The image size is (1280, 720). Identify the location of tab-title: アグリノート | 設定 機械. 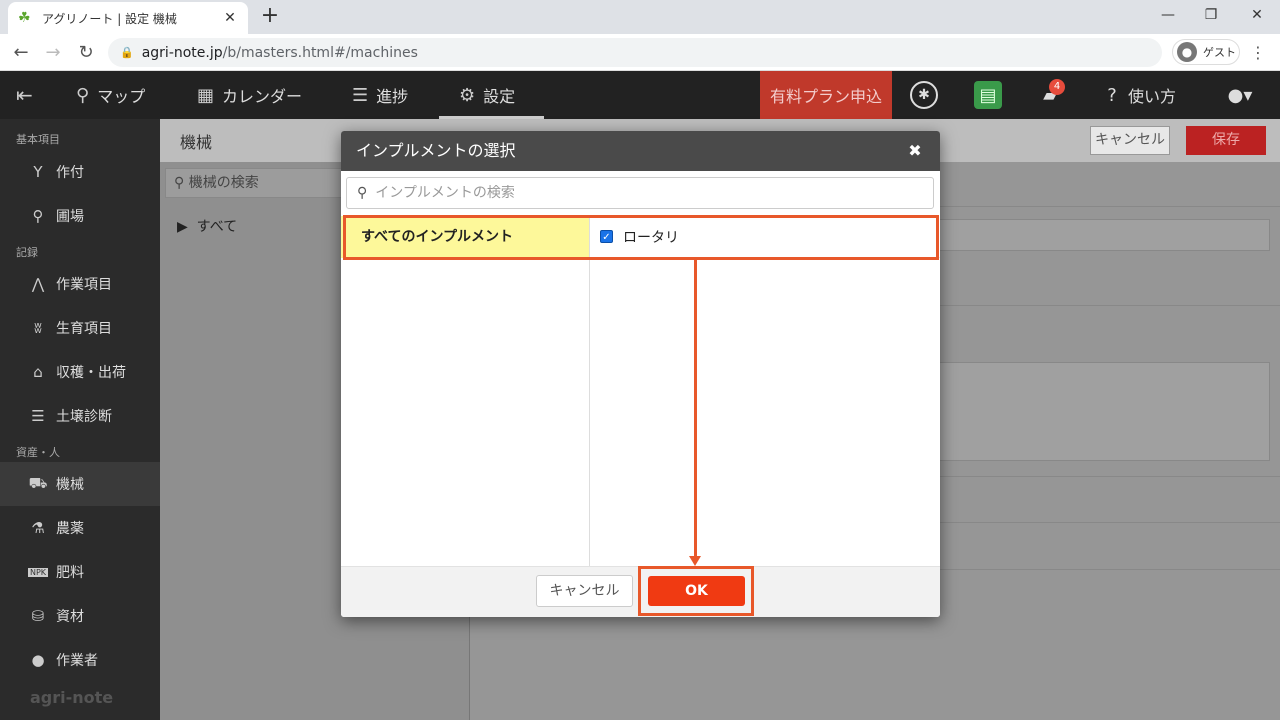
(109, 18).